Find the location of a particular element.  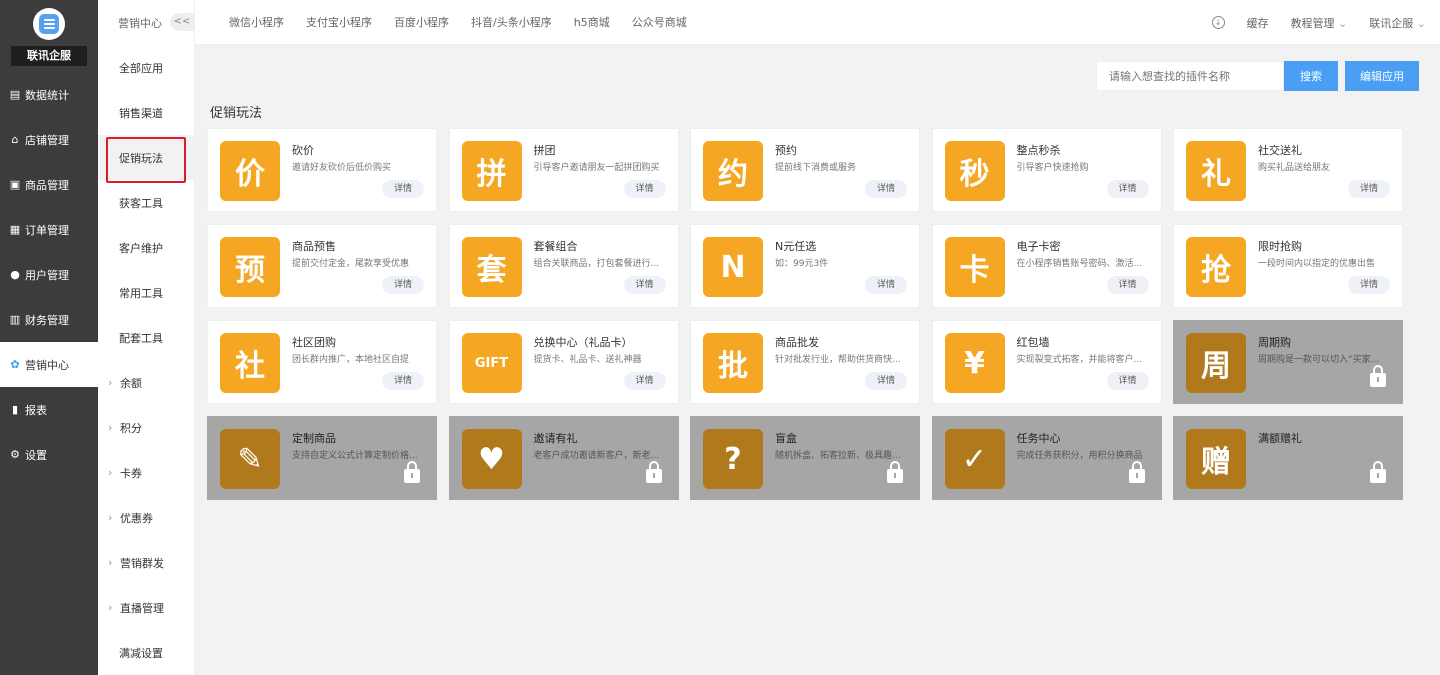

subnav-item: › 优惠券 is located at coordinates (146, 517).